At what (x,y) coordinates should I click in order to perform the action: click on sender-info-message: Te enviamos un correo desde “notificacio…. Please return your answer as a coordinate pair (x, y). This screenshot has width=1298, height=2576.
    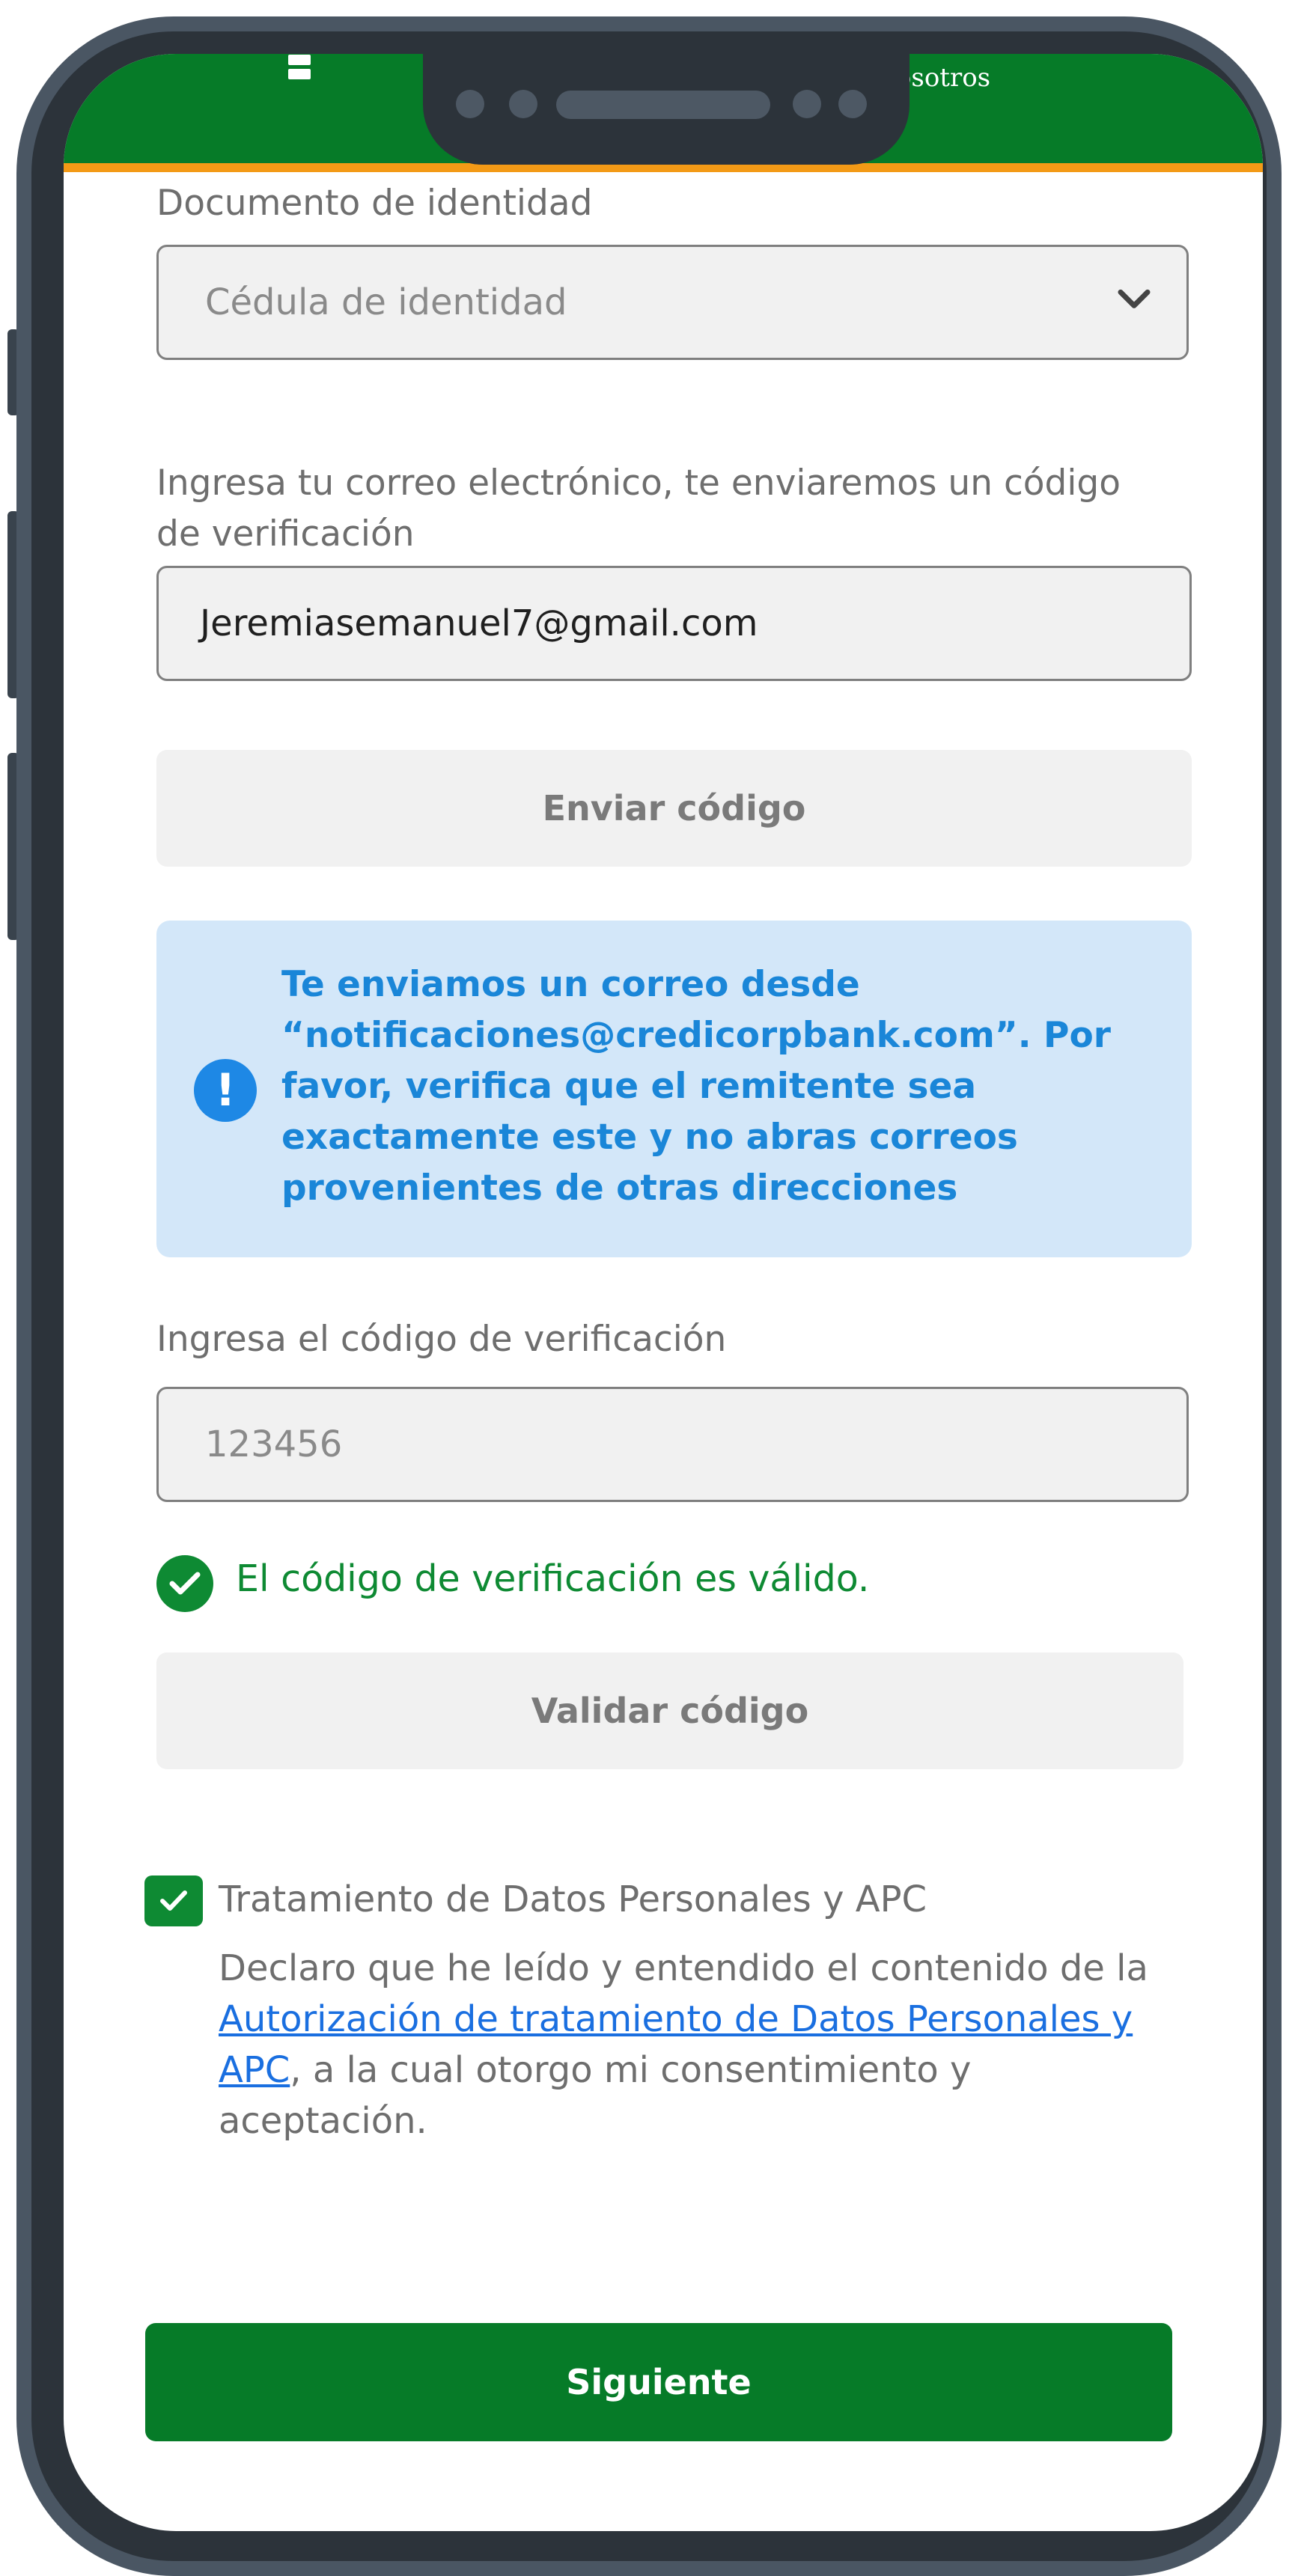
    Looking at the image, I should click on (696, 1086).